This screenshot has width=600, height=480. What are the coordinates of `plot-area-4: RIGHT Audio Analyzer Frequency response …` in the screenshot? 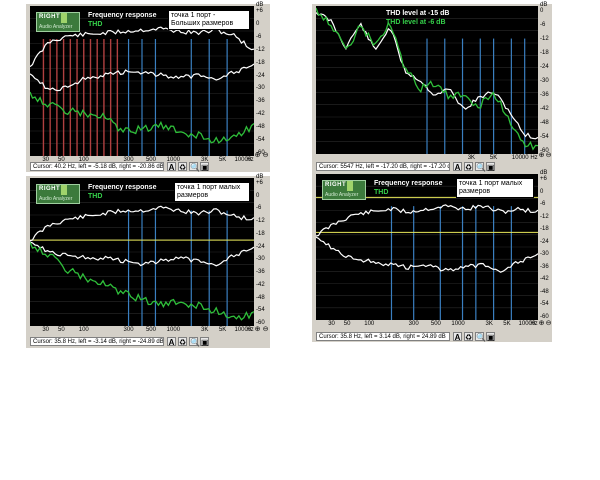 It's located at (427, 247).